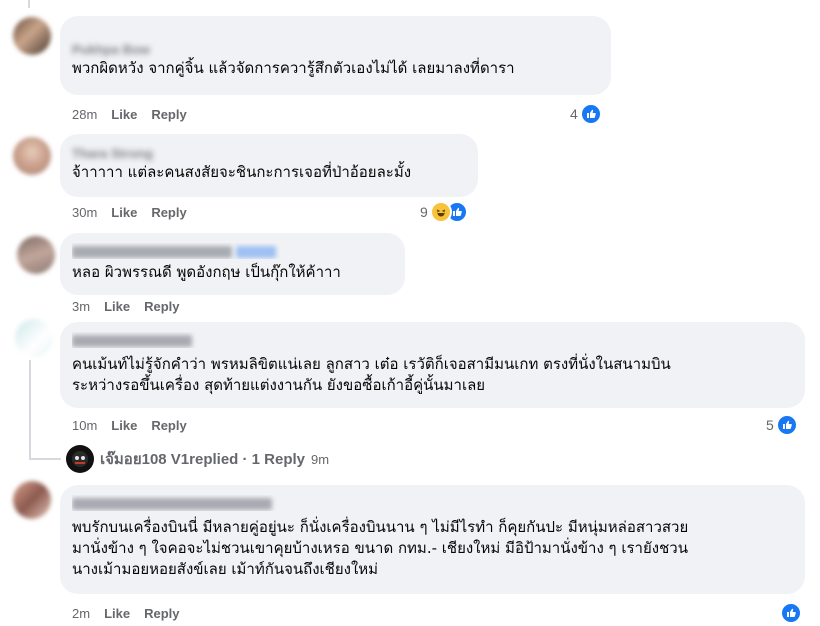 The width and height of the screenshot is (820, 626). Describe the element at coordinates (81, 306) in the screenshot. I see `comment-time: 3m` at that location.